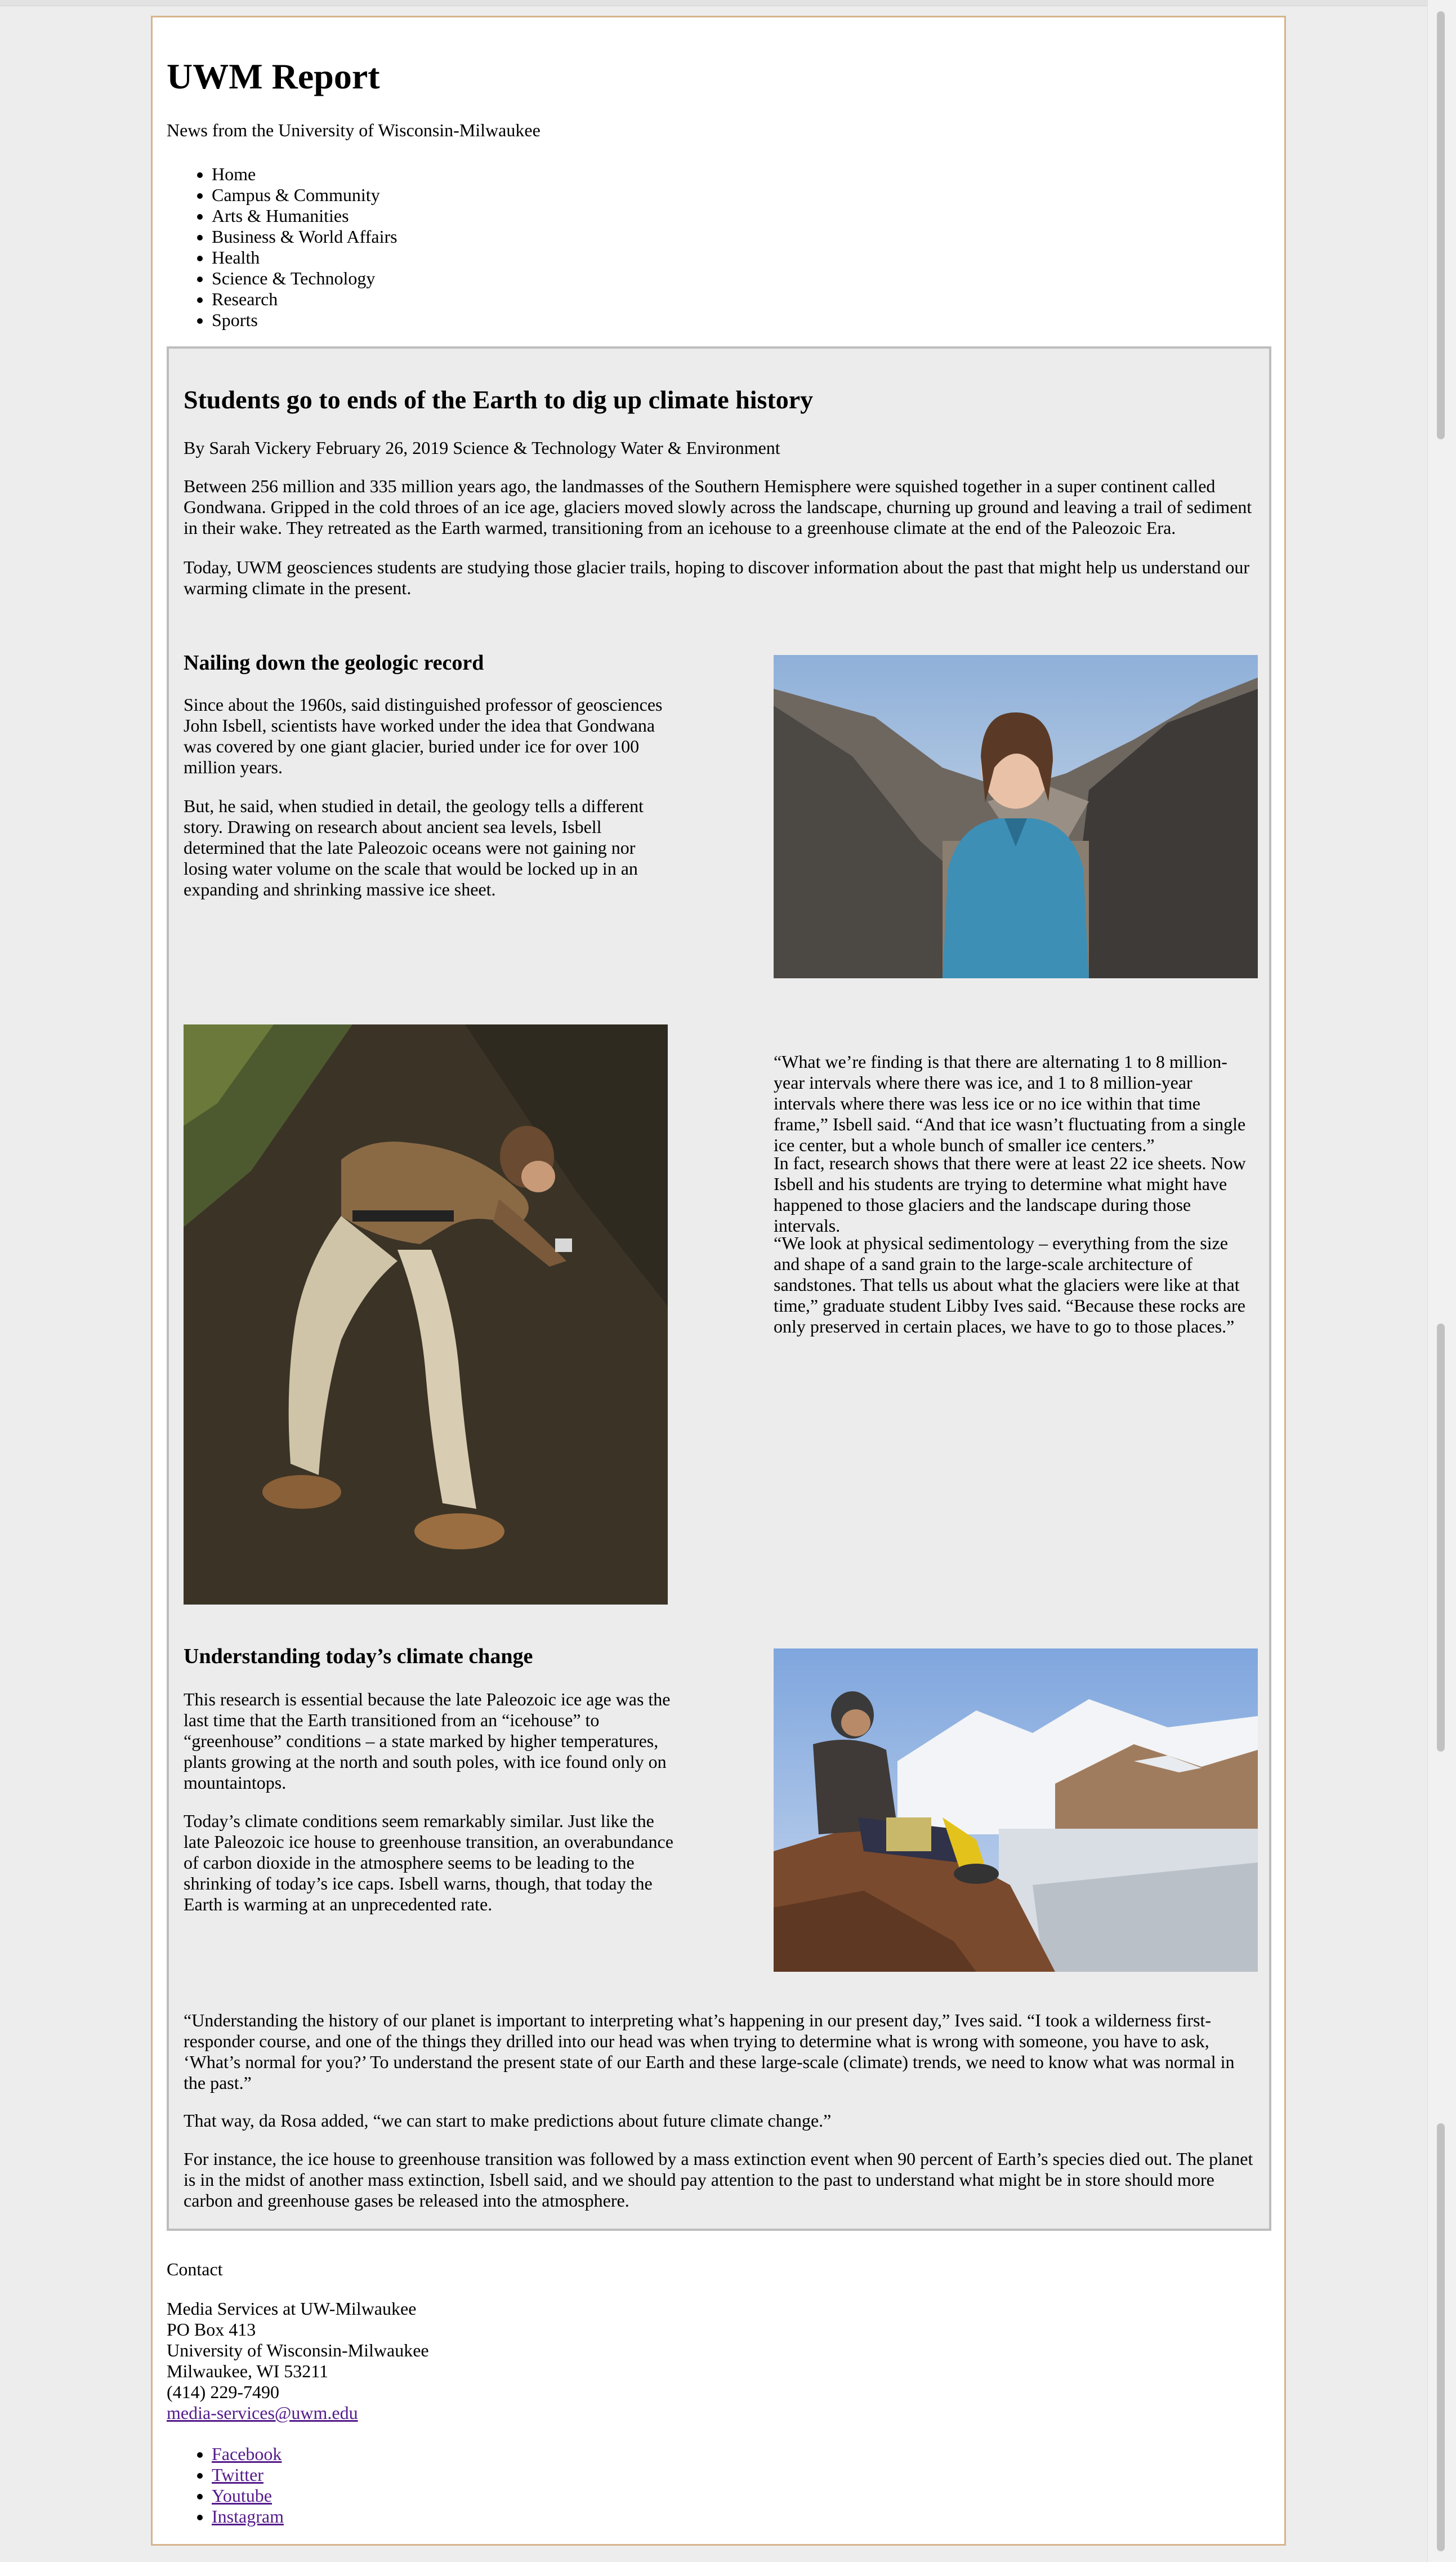 Image resolution: width=1456 pixels, height=2562 pixels. Describe the element at coordinates (1441, 2337) in the screenshot. I see `scrollbar-thumb-bottom` at that location.